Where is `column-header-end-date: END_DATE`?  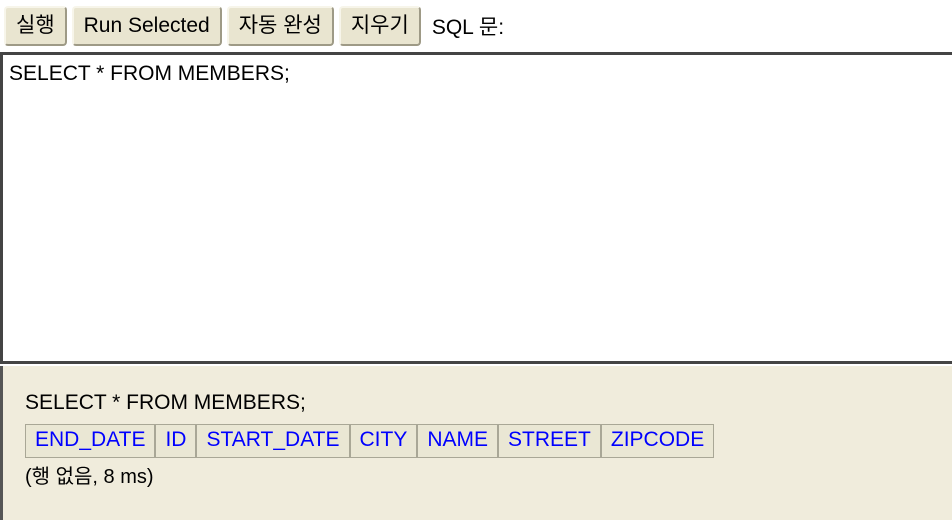
column-header-end-date: END_DATE is located at coordinates (90, 441).